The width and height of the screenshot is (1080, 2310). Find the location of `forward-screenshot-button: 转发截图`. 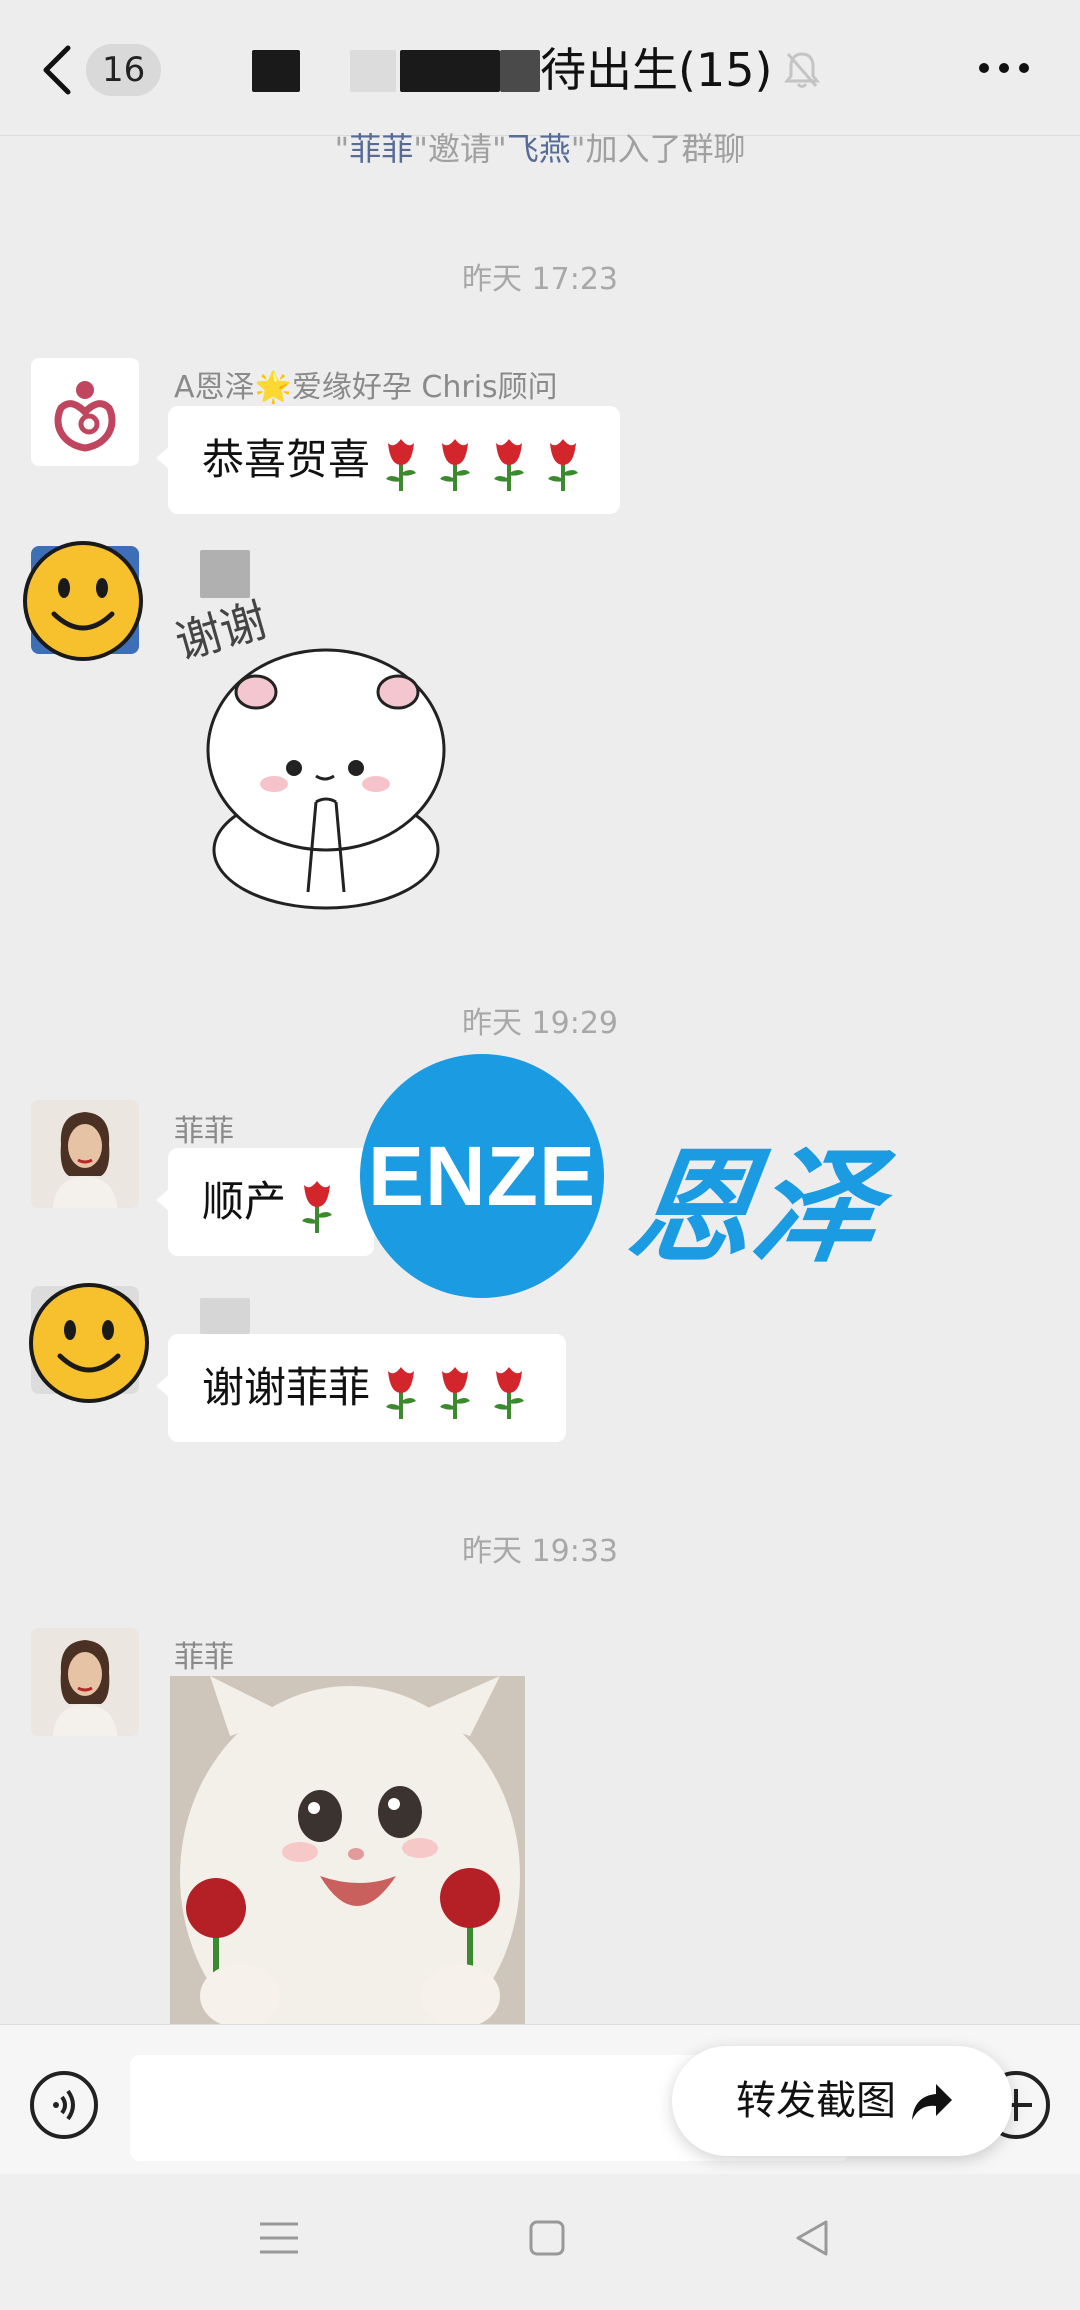

forward-screenshot-button: 转发截图 is located at coordinates (842, 2101).